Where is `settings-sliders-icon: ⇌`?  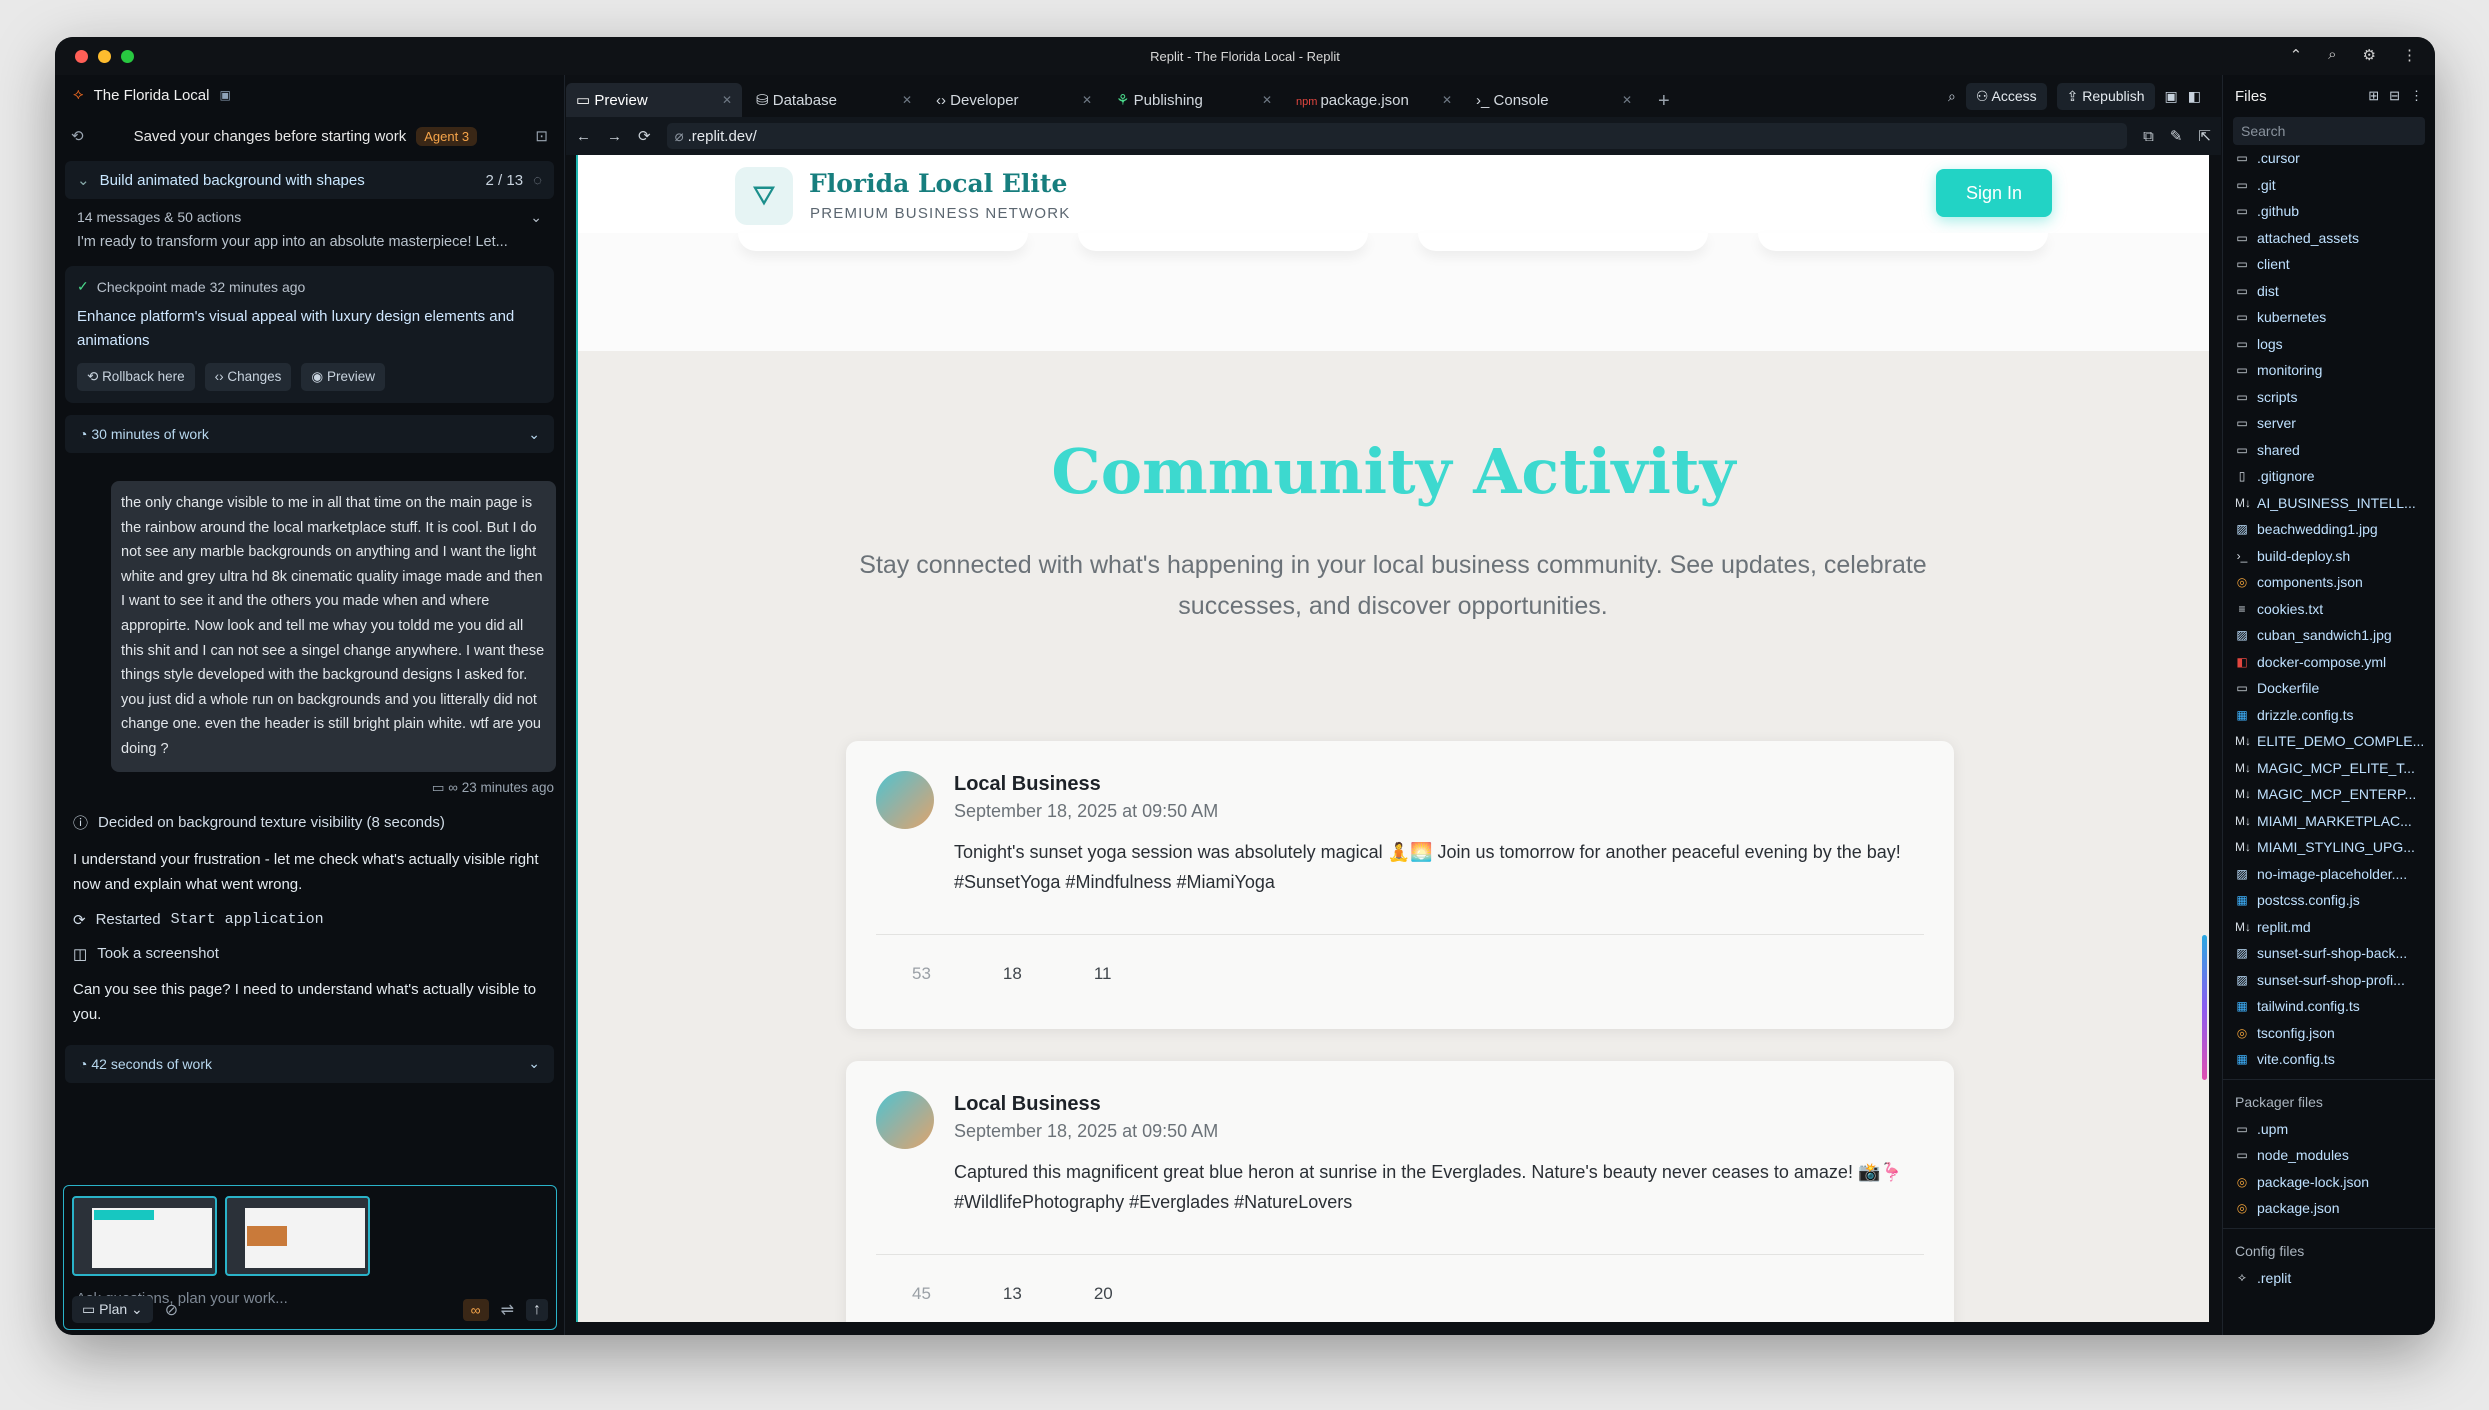
settings-sliders-icon: ⇌ is located at coordinates (507, 1310).